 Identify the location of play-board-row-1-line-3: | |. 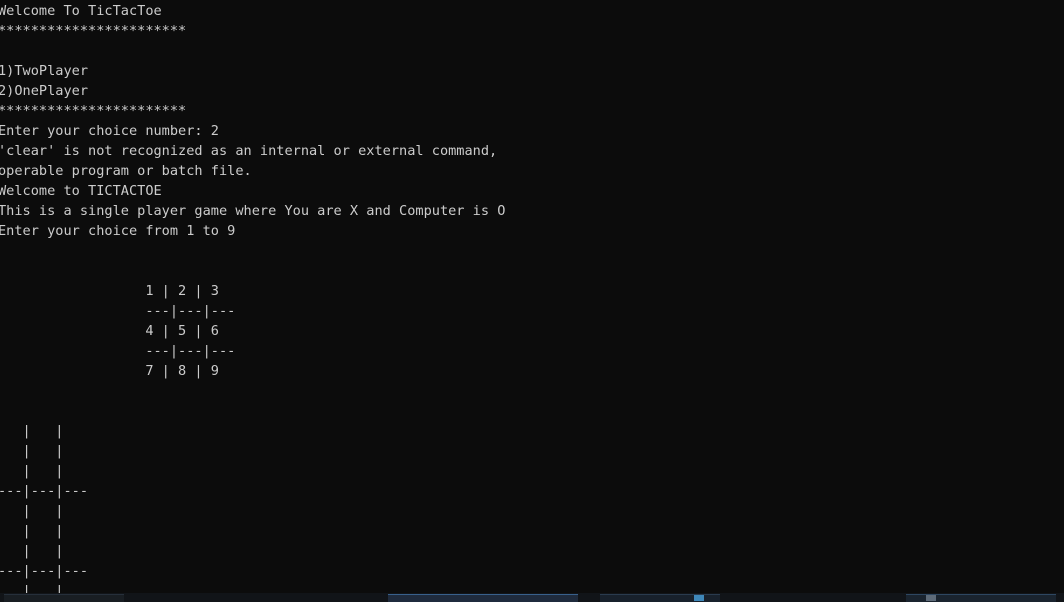
(32, 471).